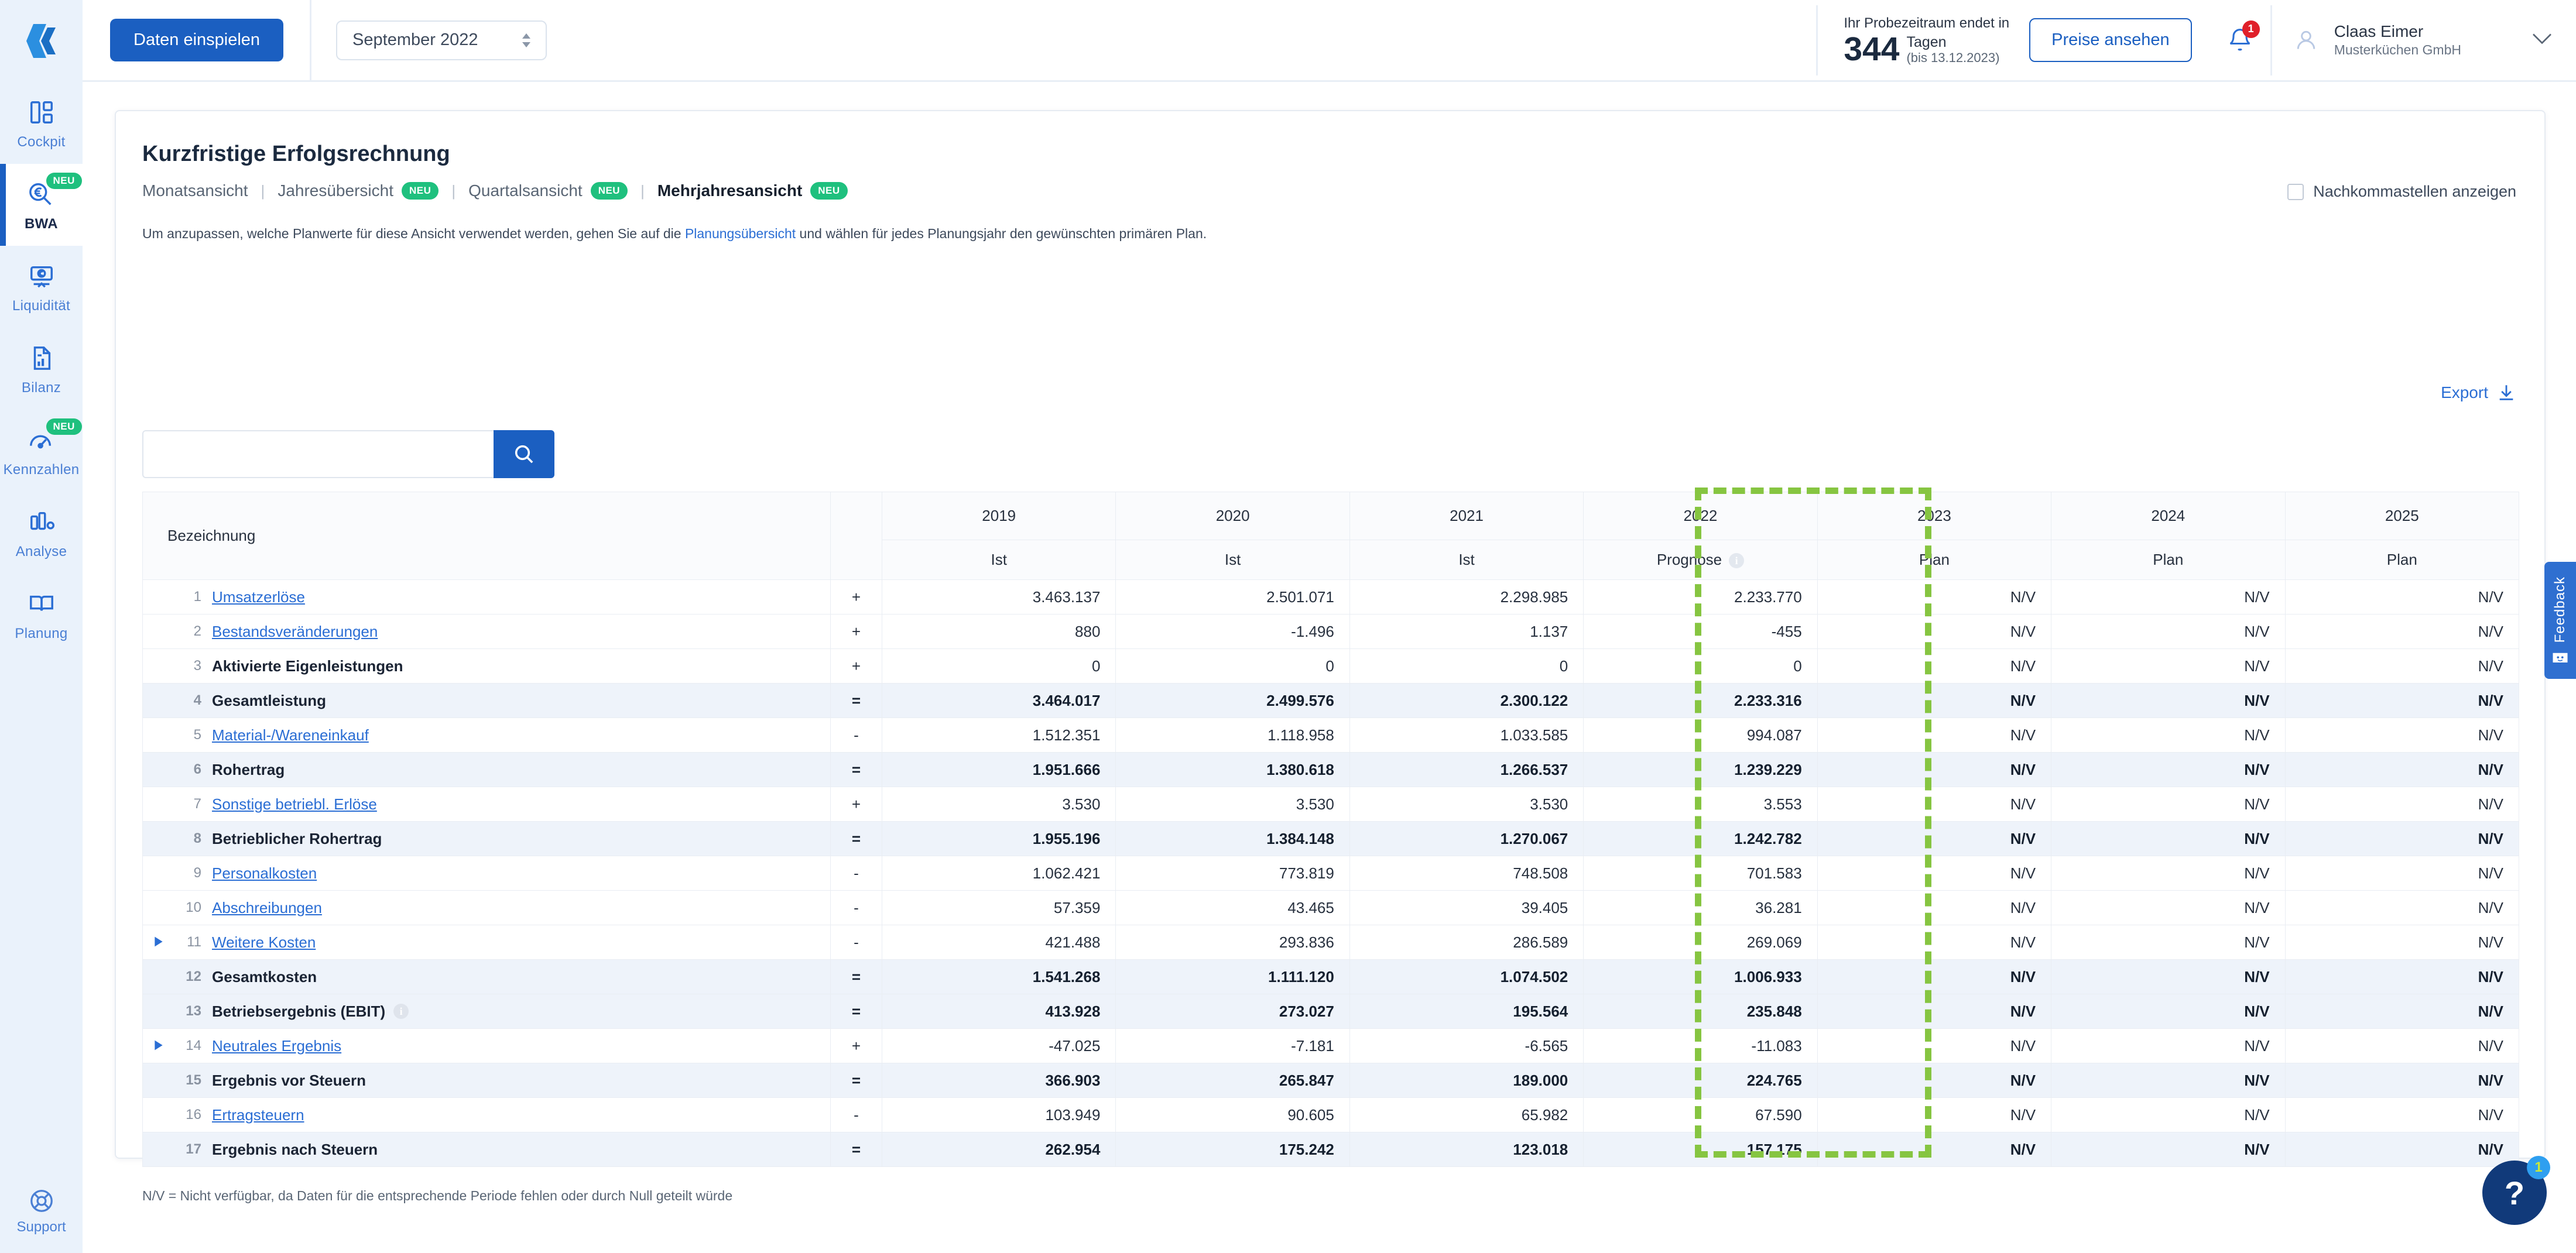  What do you see at coordinates (258, 597) in the screenshot?
I see `row-label-link: Umsatzerlöse` at bounding box center [258, 597].